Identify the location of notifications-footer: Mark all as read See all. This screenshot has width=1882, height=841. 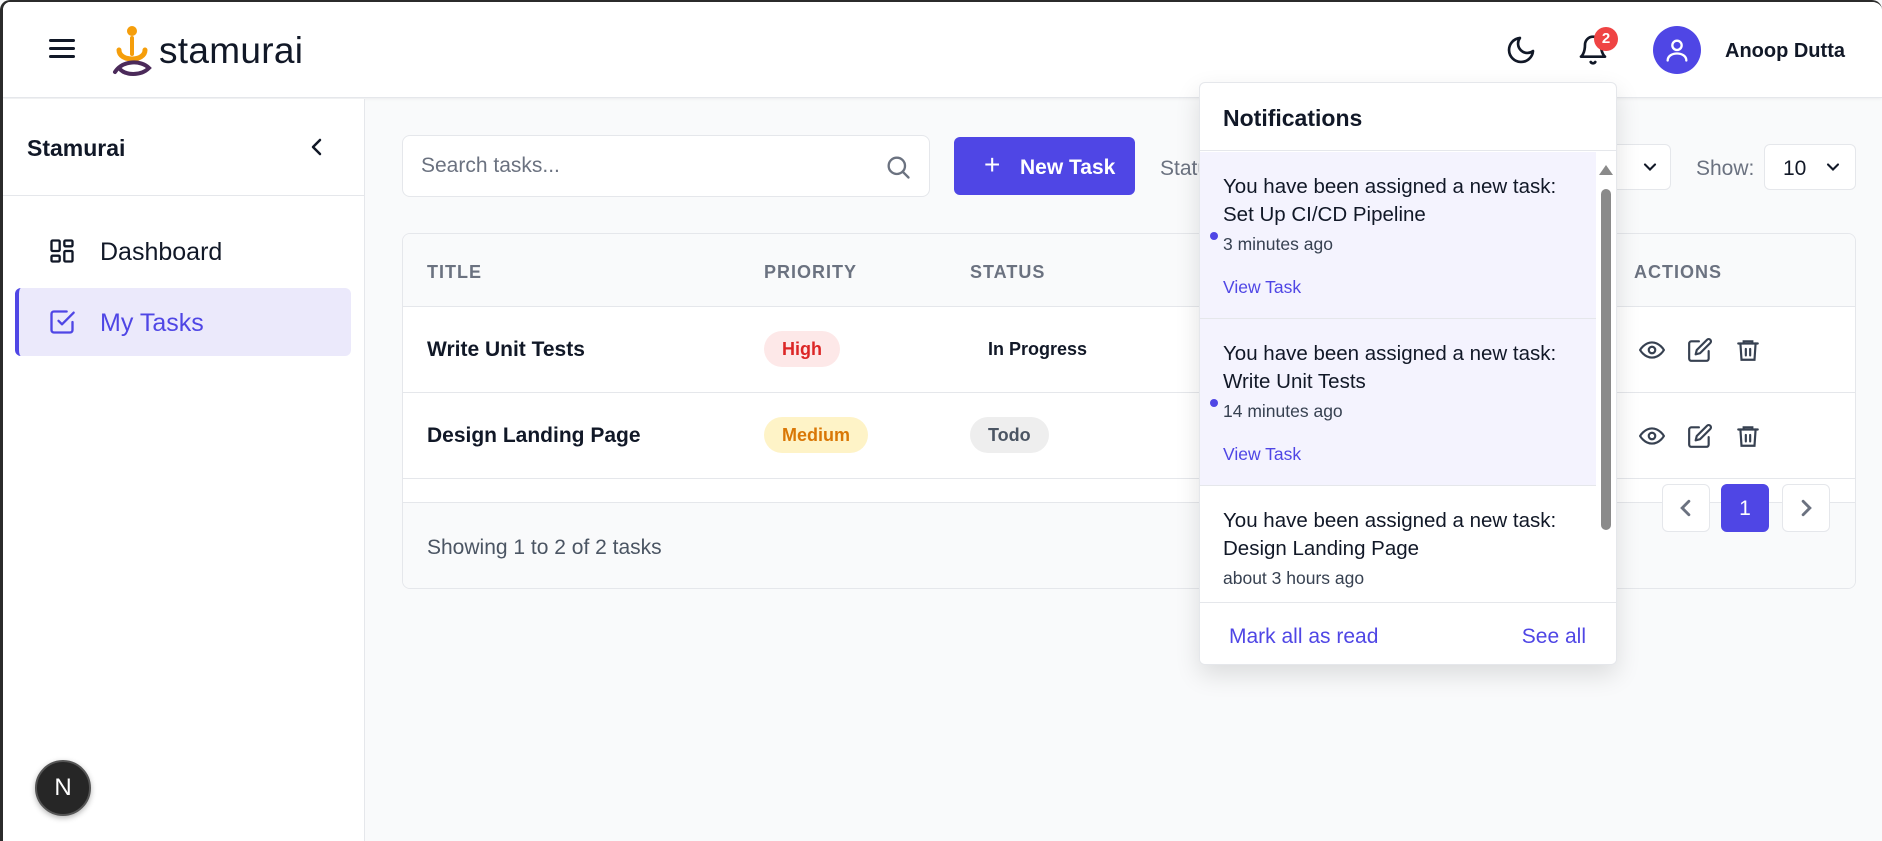
(1408, 633).